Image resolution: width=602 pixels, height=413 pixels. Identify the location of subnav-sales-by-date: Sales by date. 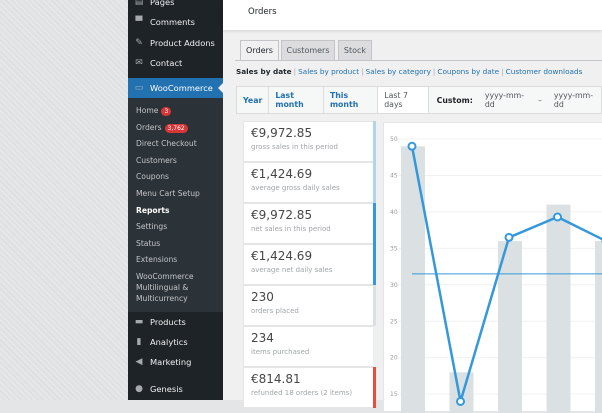
(264, 71).